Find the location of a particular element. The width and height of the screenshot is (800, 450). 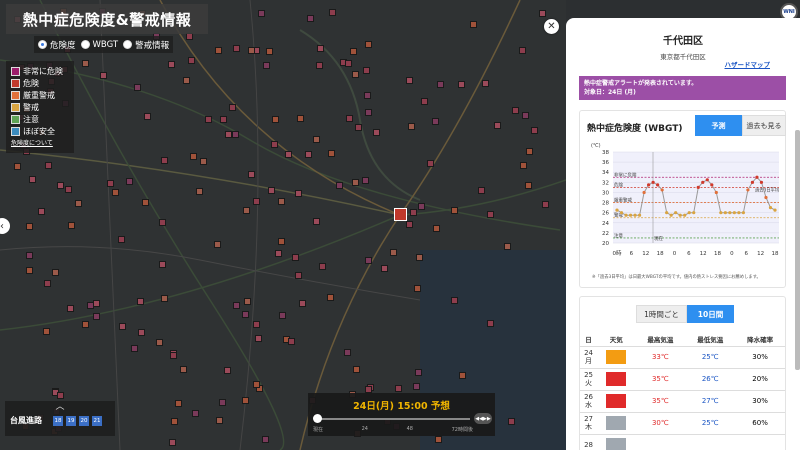

legend-info-link: 危険度について is located at coordinates (40, 142).